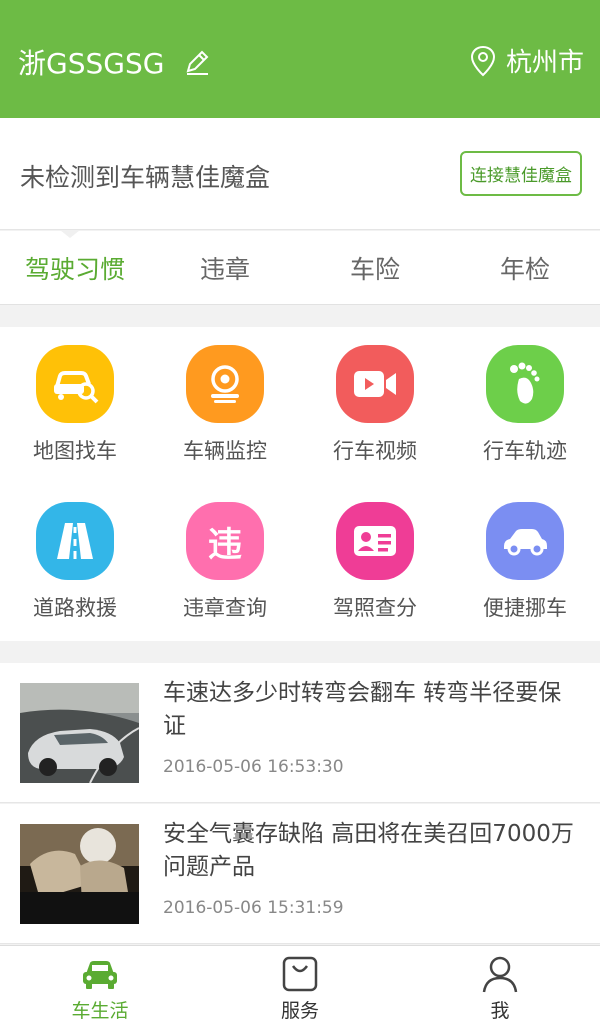 The width and height of the screenshot is (600, 1028). What do you see at coordinates (225, 267) in the screenshot?
I see `tab-violations: 违章` at bounding box center [225, 267].